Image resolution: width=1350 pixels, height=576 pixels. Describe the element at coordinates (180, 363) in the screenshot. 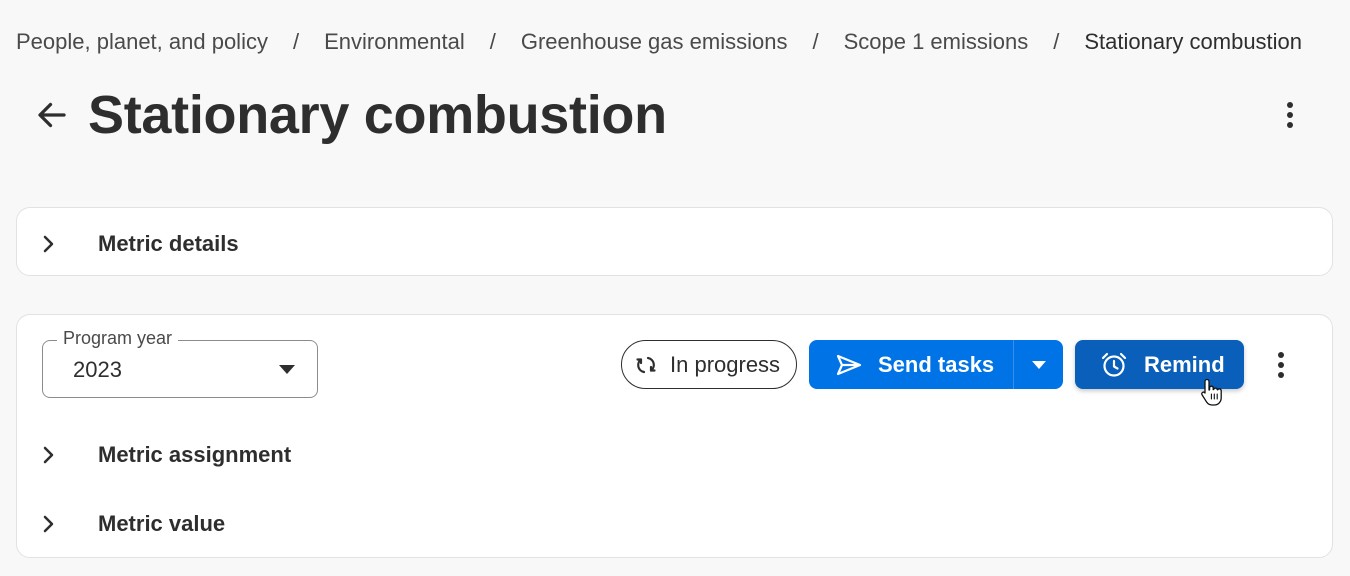

I see `program-year-select: Program year 2023` at that location.